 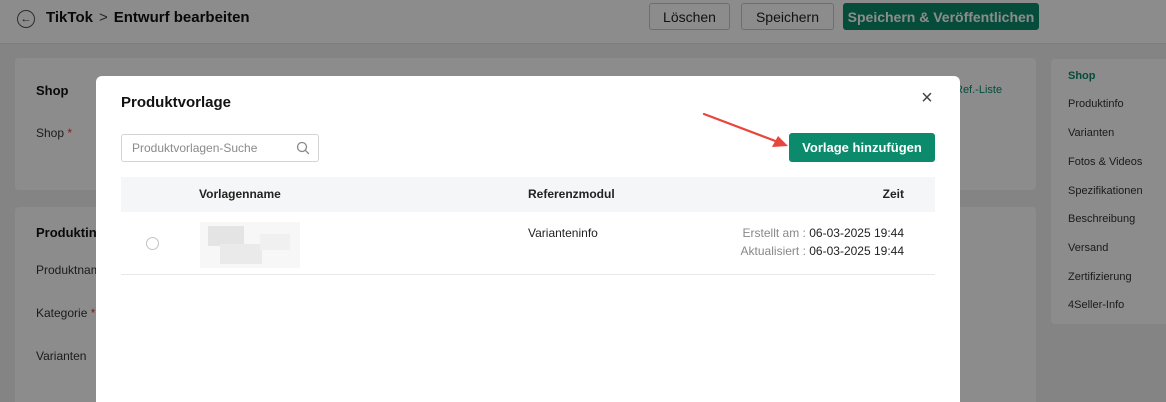 What do you see at coordinates (152, 243) in the screenshot?
I see `row-select-radio` at bounding box center [152, 243].